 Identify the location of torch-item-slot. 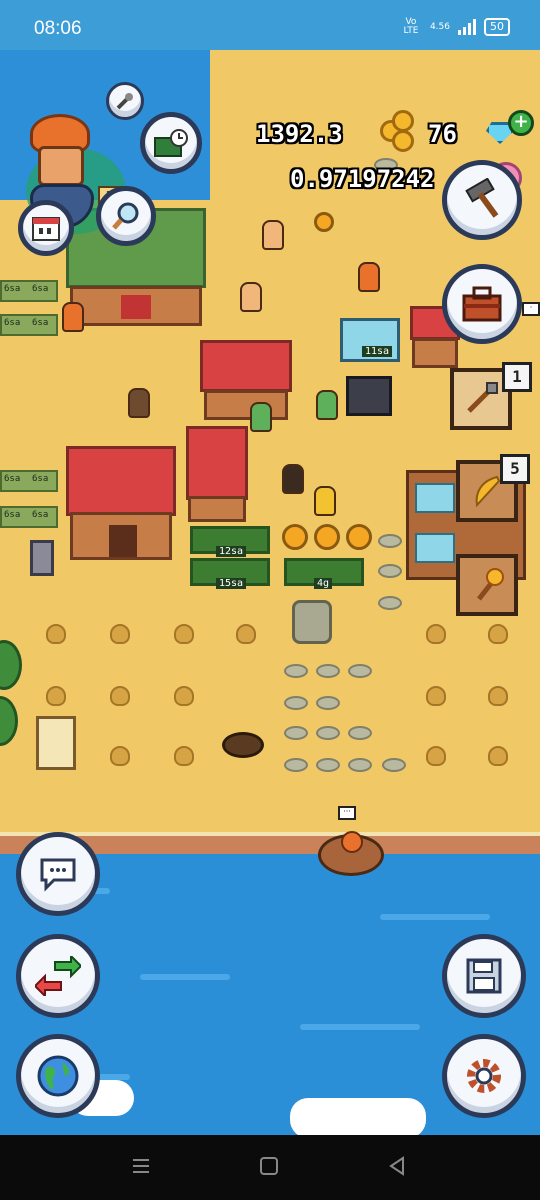
(487, 585).